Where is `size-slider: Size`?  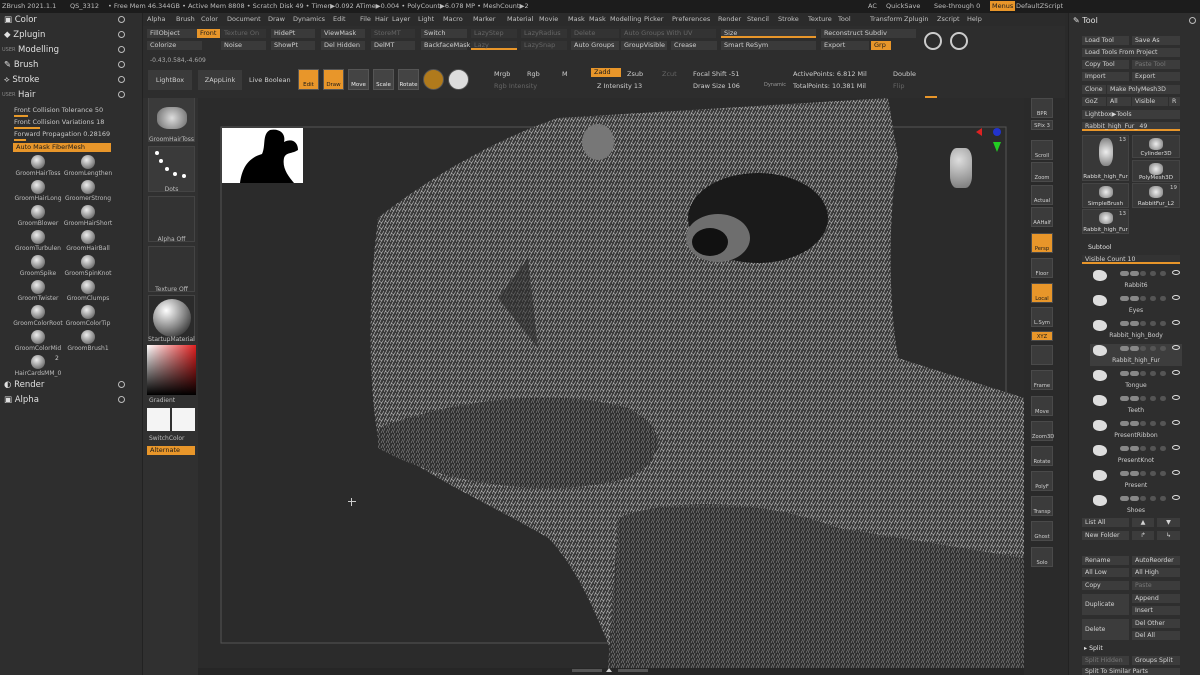 size-slider: Size is located at coordinates (768, 33).